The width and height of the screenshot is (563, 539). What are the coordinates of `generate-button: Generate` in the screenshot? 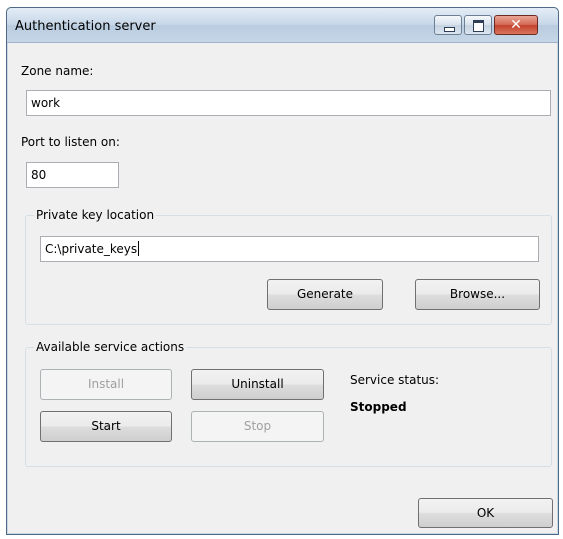 It's located at (325, 294).